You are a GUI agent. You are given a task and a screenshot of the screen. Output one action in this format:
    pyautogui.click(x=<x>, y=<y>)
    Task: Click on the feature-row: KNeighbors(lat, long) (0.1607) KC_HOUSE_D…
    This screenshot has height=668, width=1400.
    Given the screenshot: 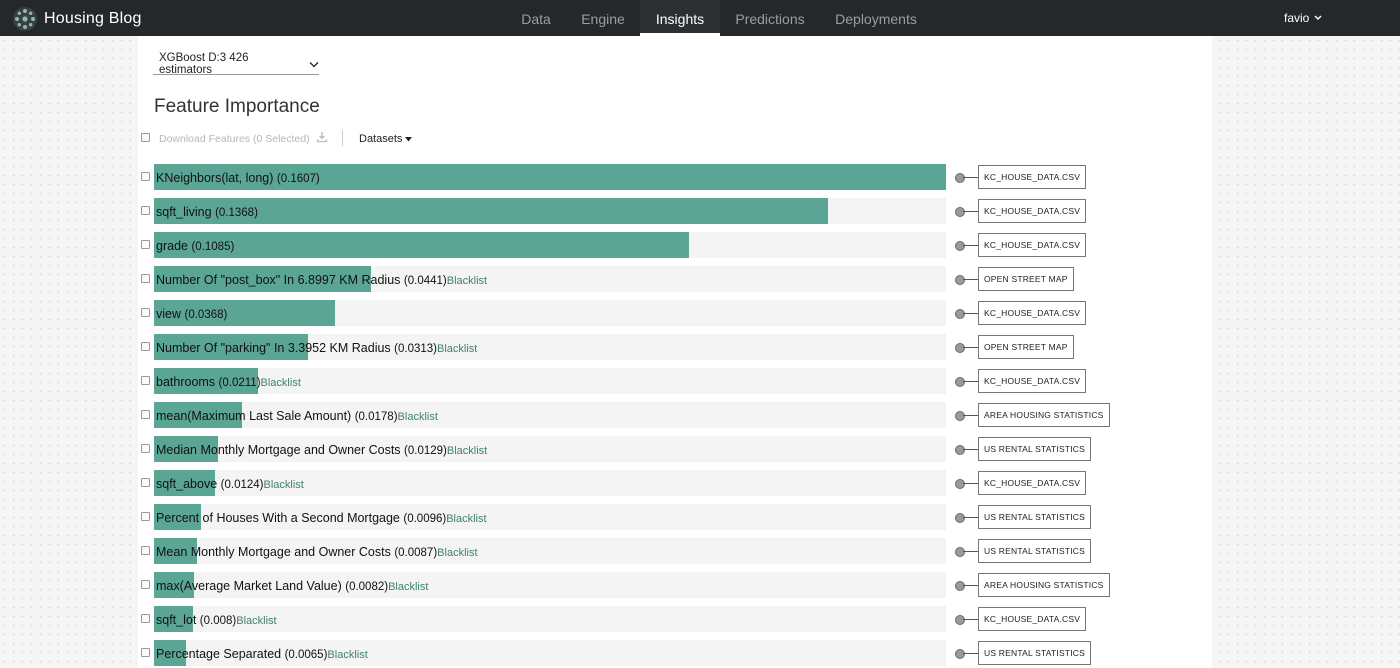 What is the action you would take?
    pyautogui.click(x=700, y=177)
    